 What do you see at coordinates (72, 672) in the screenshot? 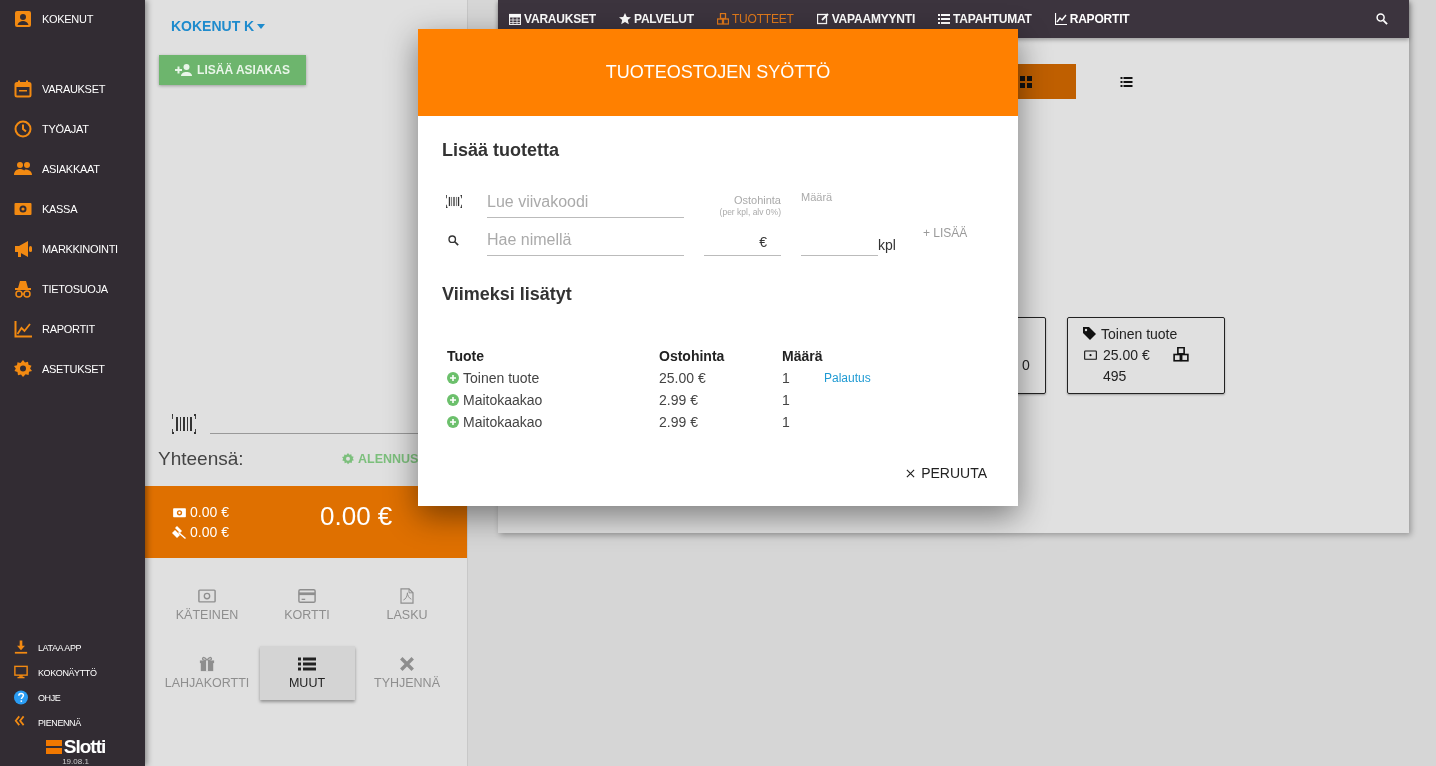
I see `footer-link: KOKONÄYTTÖ` at bounding box center [72, 672].